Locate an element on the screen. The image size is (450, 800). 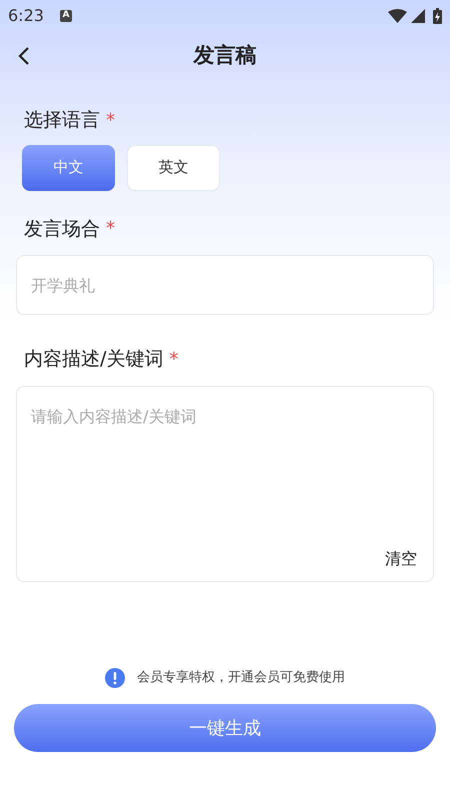
status-time: 6:23 is located at coordinates (26, 16).